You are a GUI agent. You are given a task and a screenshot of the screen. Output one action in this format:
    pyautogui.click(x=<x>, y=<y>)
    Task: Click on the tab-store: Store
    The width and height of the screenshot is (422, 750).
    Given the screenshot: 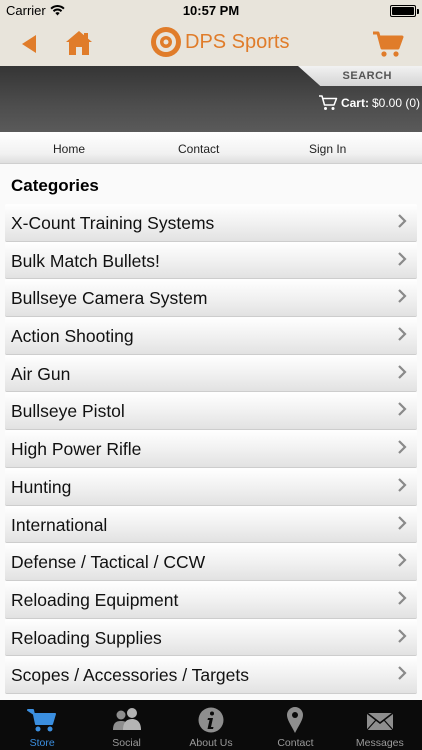 What is the action you would take?
    pyautogui.click(x=42, y=725)
    